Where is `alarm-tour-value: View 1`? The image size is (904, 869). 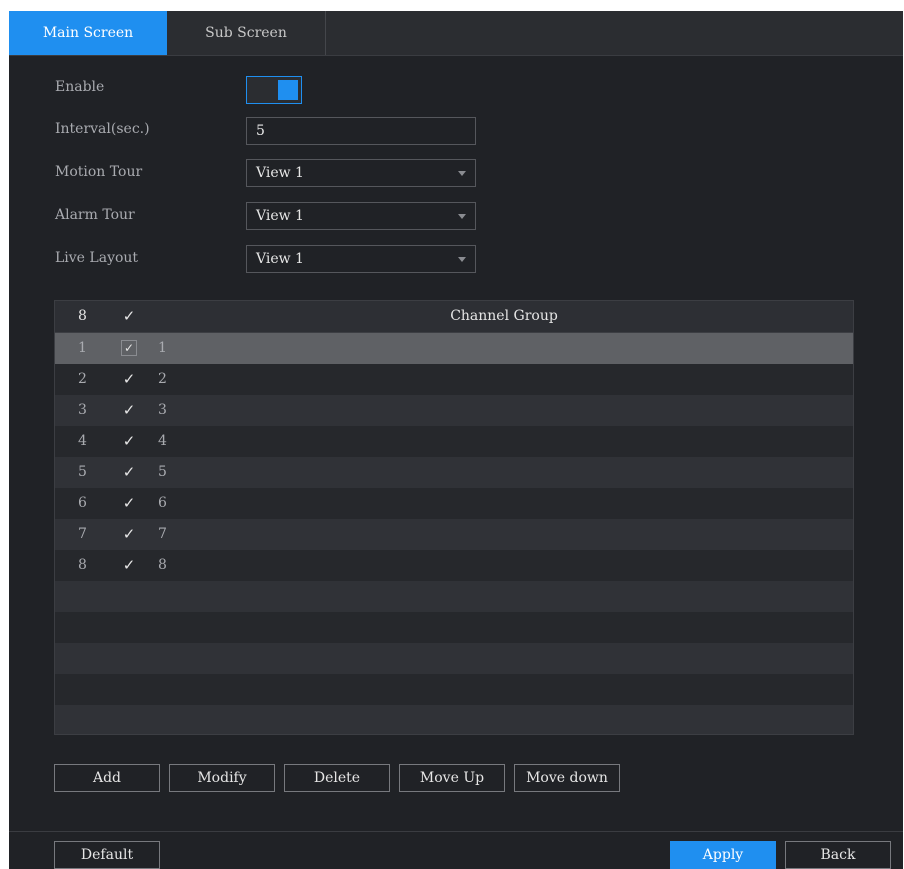
alarm-tour-value: View 1 is located at coordinates (280, 216).